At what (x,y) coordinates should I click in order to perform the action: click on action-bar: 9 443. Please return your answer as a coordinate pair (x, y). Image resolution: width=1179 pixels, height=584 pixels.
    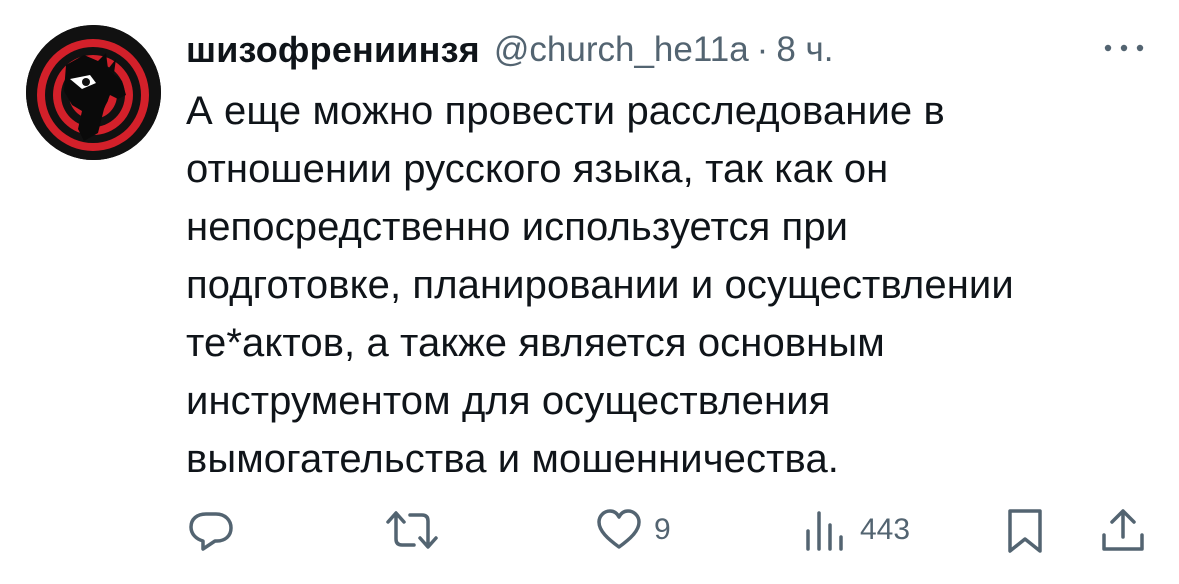
    Looking at the image, I should click on (589, 530).